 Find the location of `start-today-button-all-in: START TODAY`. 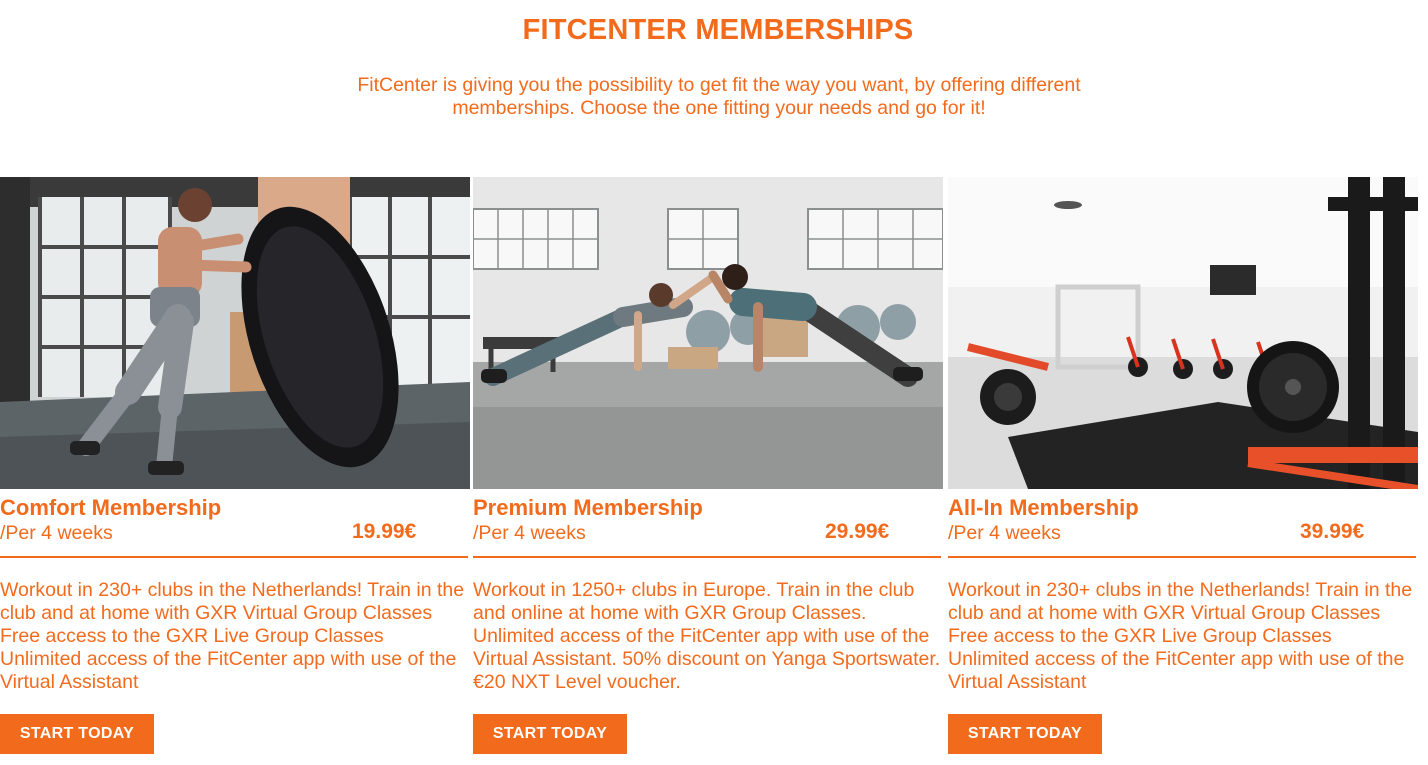

start-today-button-all-in: START TODAY is located at coordinates (1025, 734).